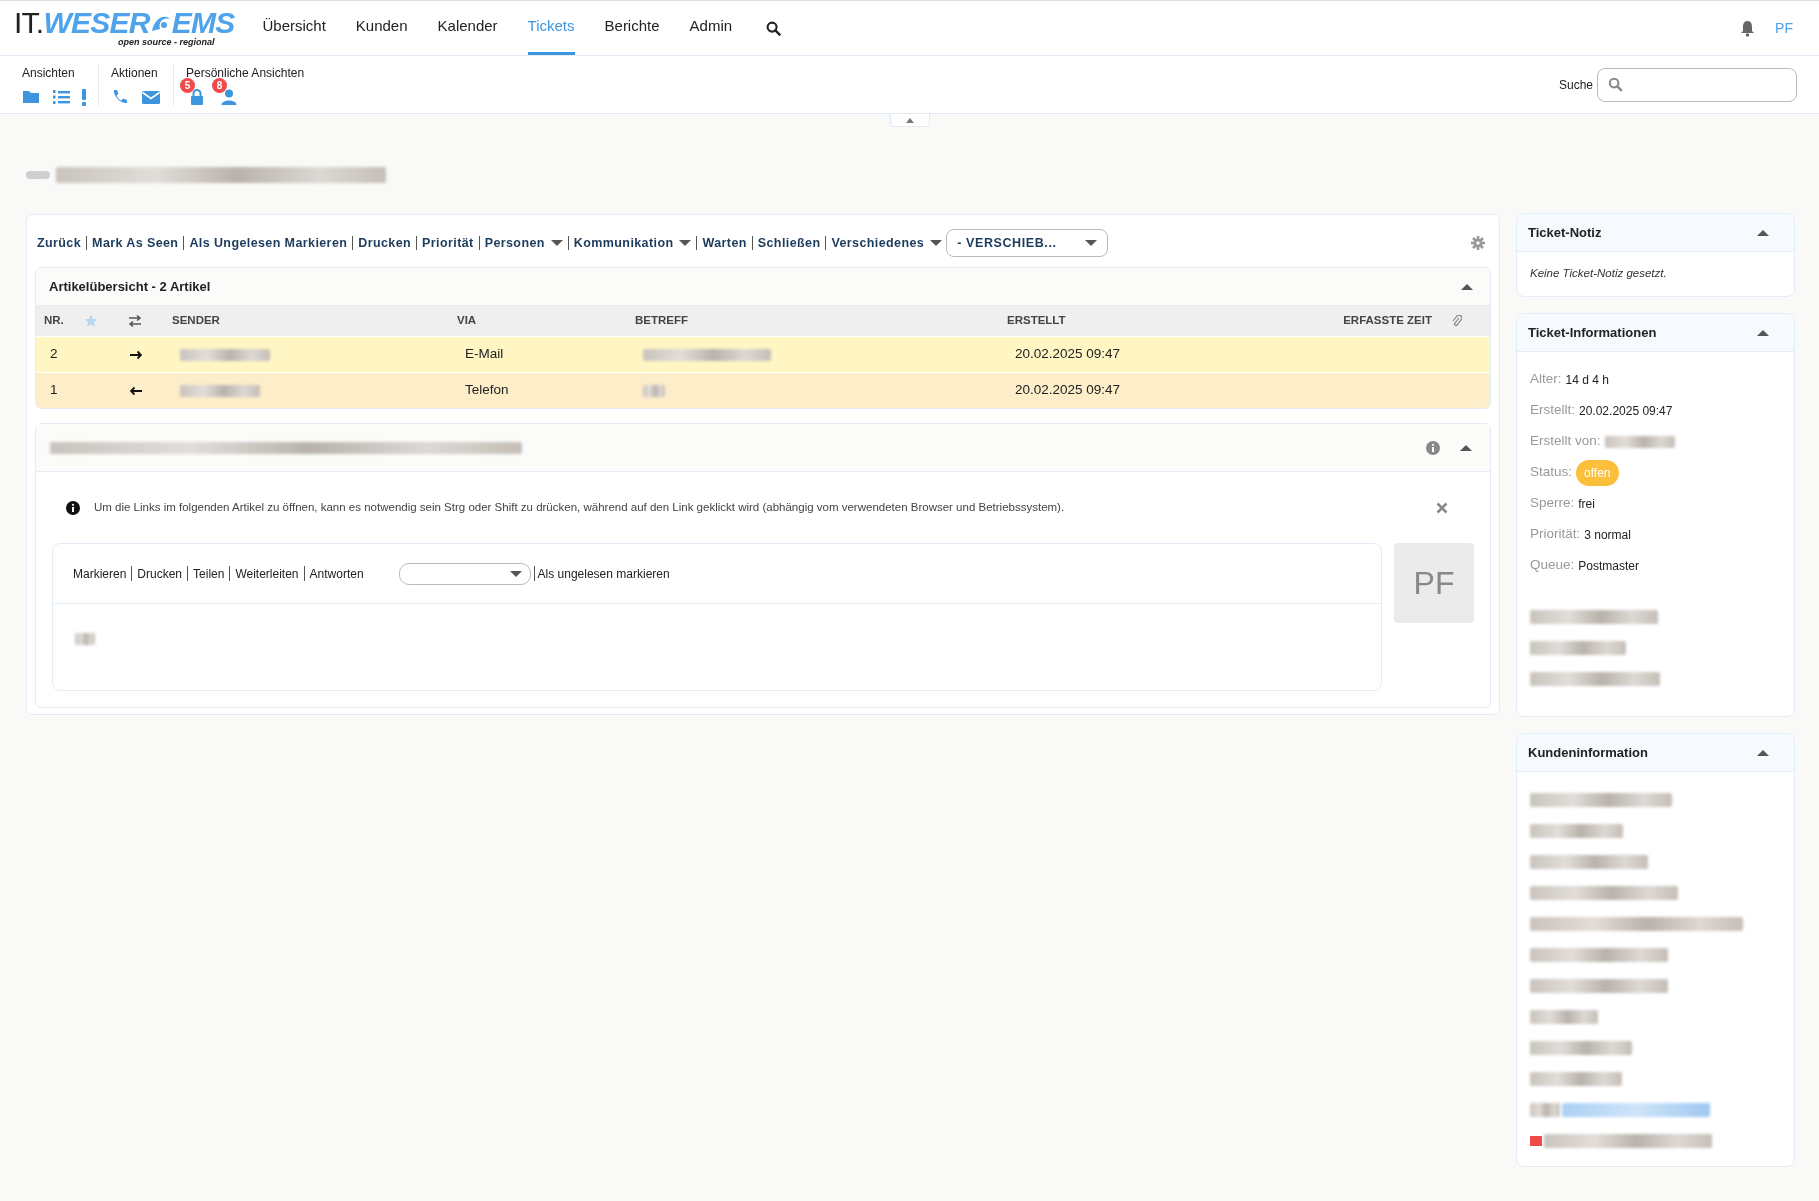 Image resolution: width=1819 pixels, height=1201 pixels. What do you see at coordinates (1575, 85) in the screenshot?
I see `search-label: Suche` at bounding box center [1575, 85].